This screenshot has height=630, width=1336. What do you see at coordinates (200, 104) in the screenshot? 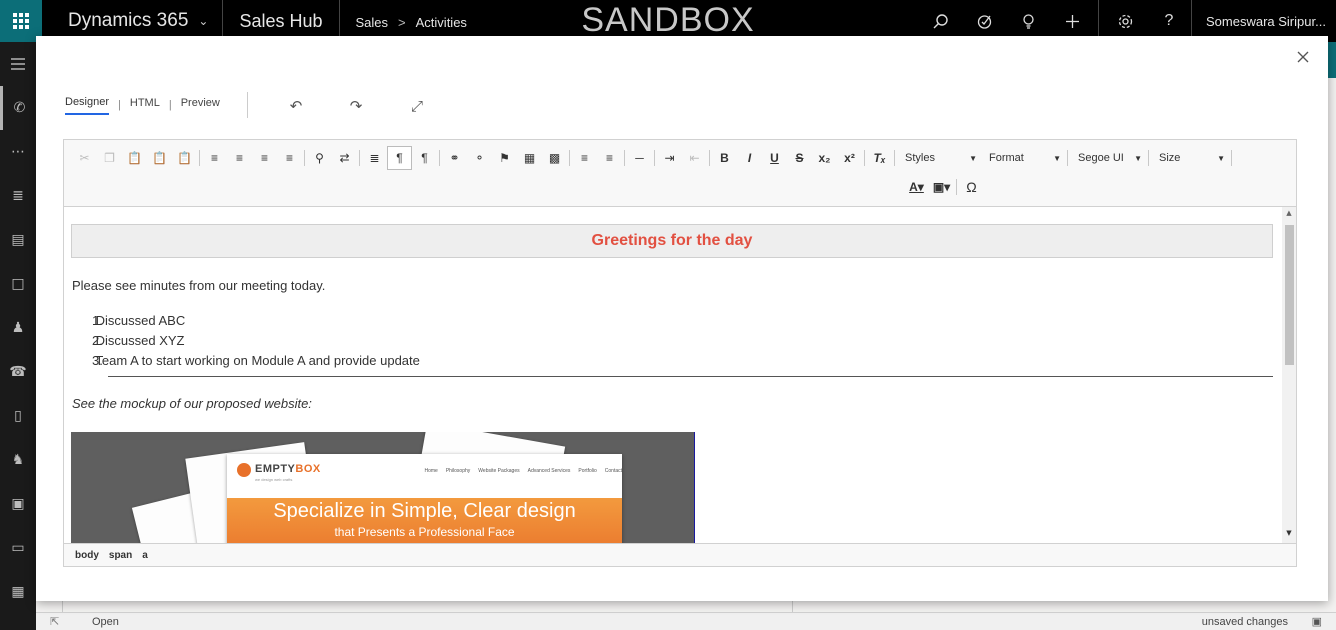
I see `tab-preview: Preview` at bounding box center [200, 104].